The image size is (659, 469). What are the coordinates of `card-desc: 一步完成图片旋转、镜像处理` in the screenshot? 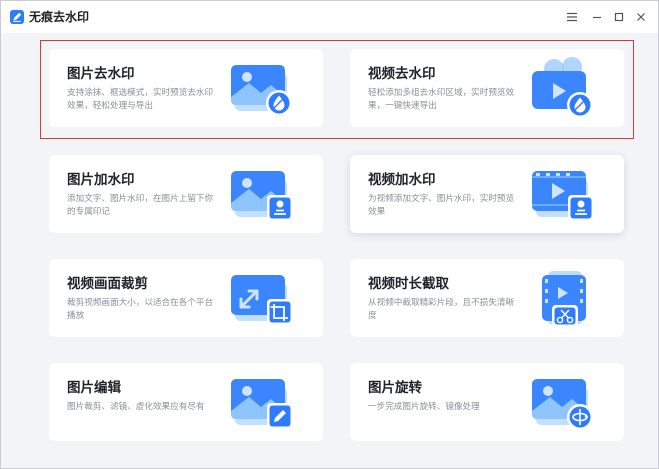 It's located at (424, 407).